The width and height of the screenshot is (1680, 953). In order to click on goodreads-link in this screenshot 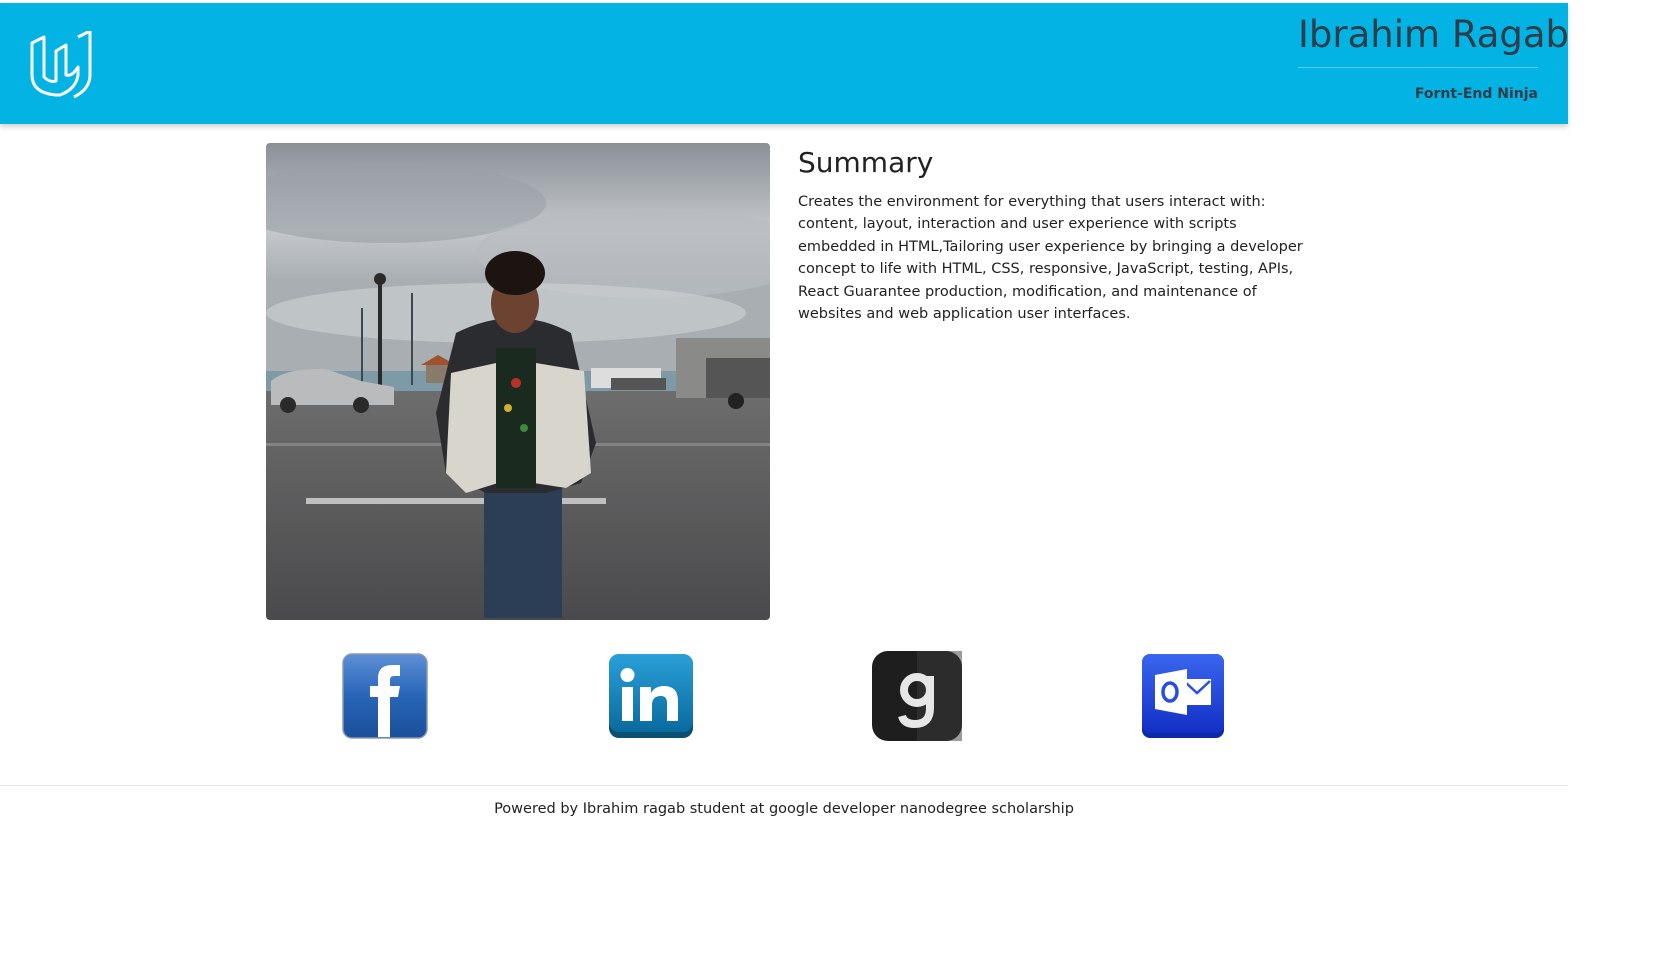, I will do `click(917, 696)`.